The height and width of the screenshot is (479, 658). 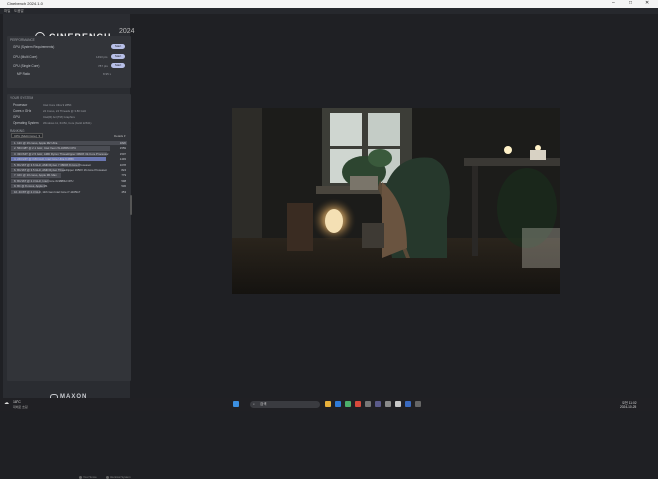 What do you see at coordinates (57, 104) in the screenshot?
I see `sys-processor-value: Intel Core Ultra 9 285K` at bounding box center [57, 104].